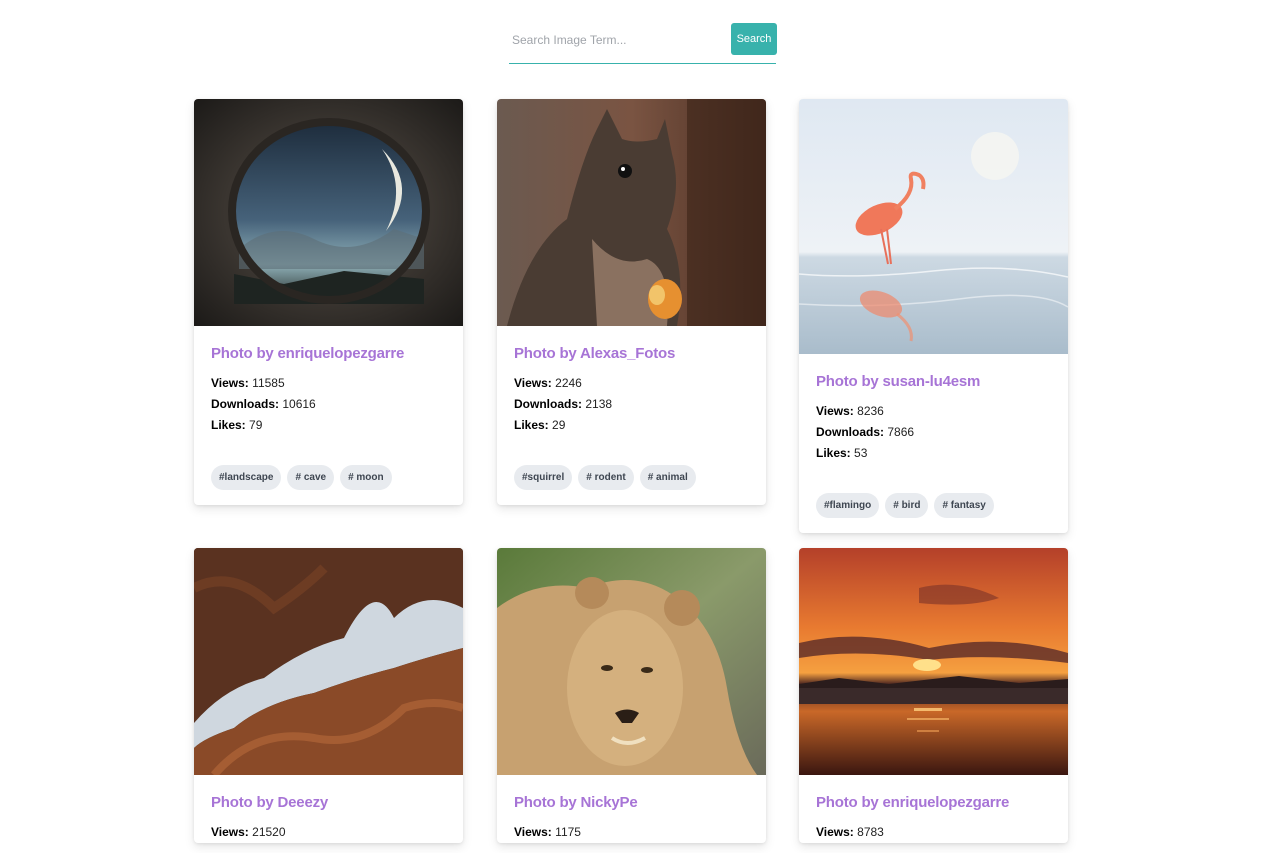 The width and height of the screenshot is (1280, 853). What do you see at coordinates (599, 404) in the screenshot?
I see `downloads-value: 2138` at bounding box center [599, 404].